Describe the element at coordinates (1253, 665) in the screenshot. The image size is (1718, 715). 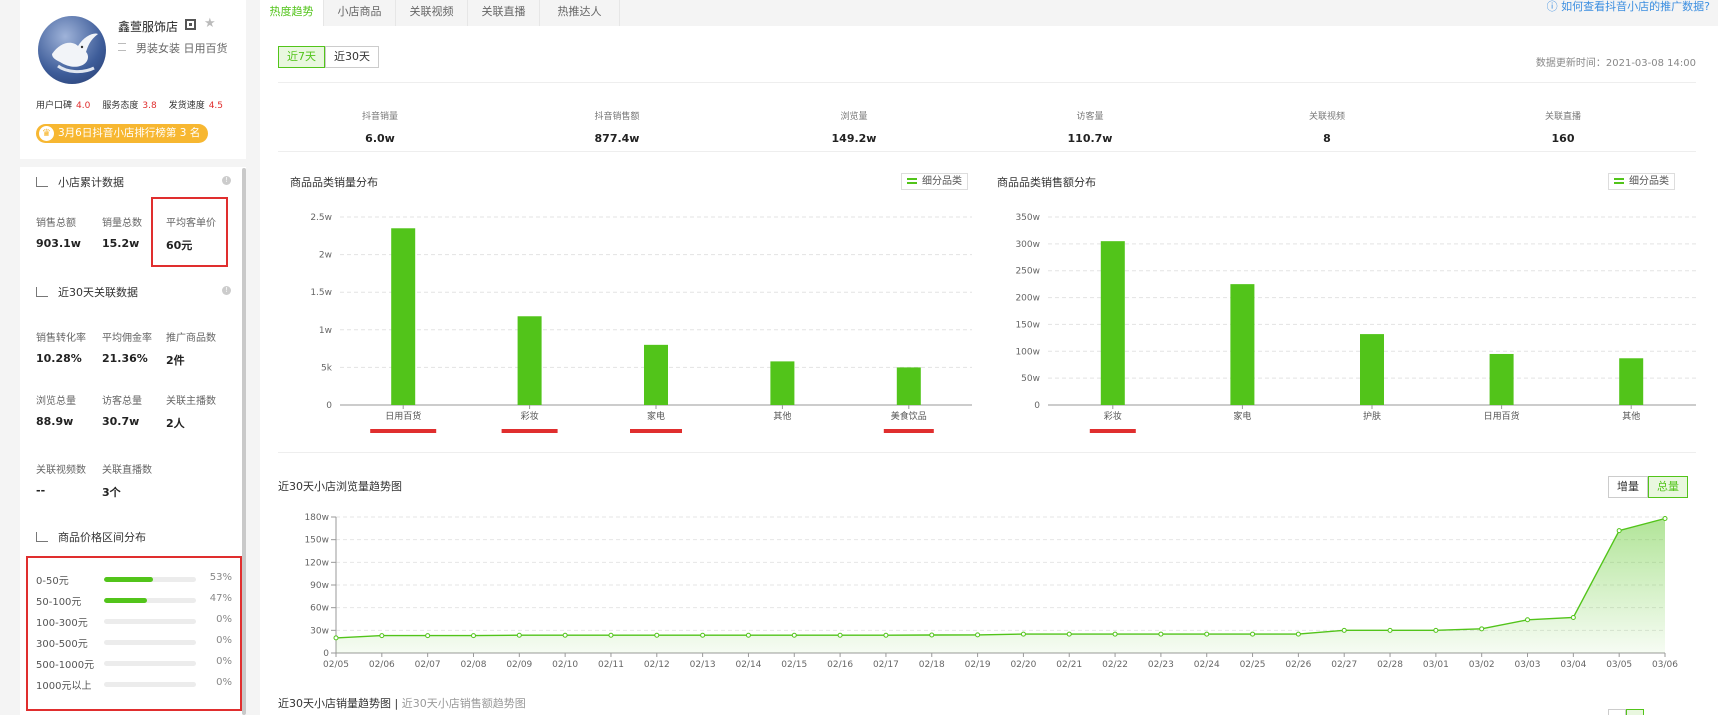
I see `x-tick-label: 02/25` at that location.